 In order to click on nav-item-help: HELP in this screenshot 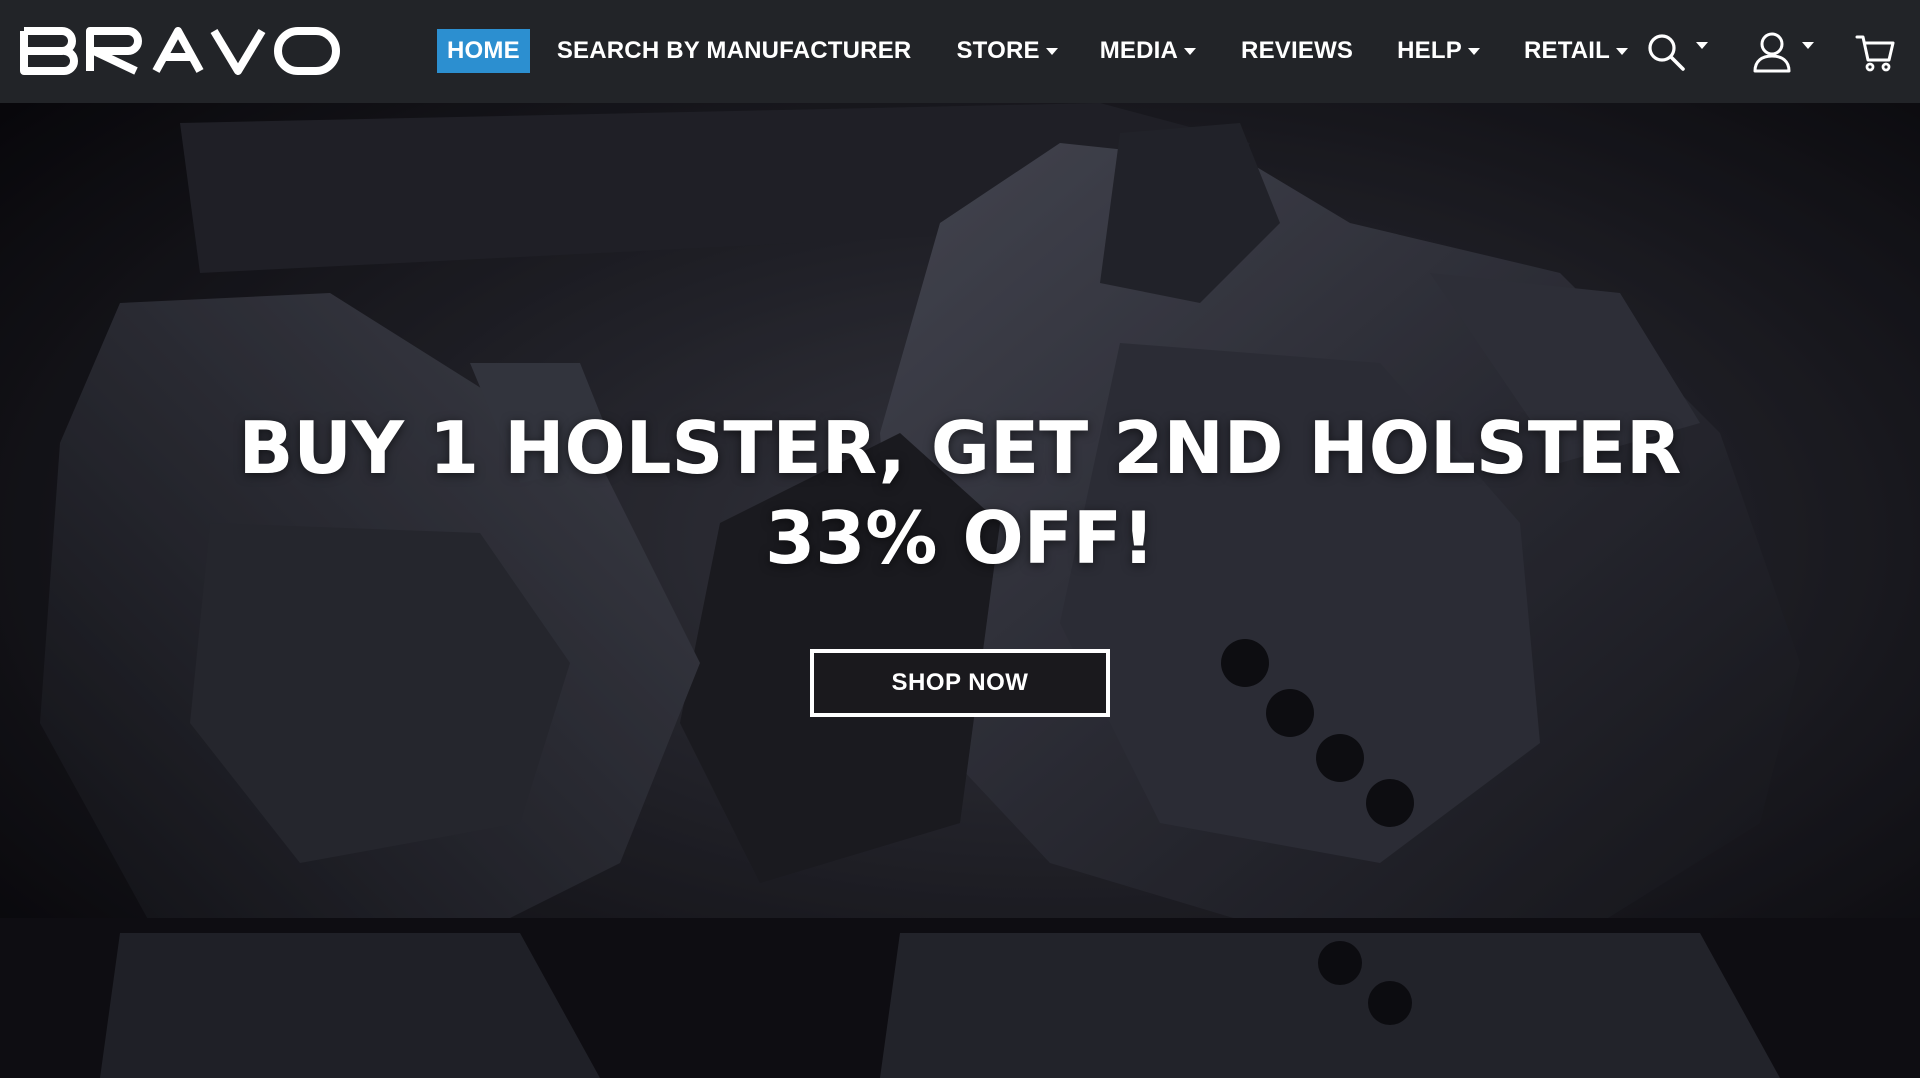, I will do `click(1438, 51)`.